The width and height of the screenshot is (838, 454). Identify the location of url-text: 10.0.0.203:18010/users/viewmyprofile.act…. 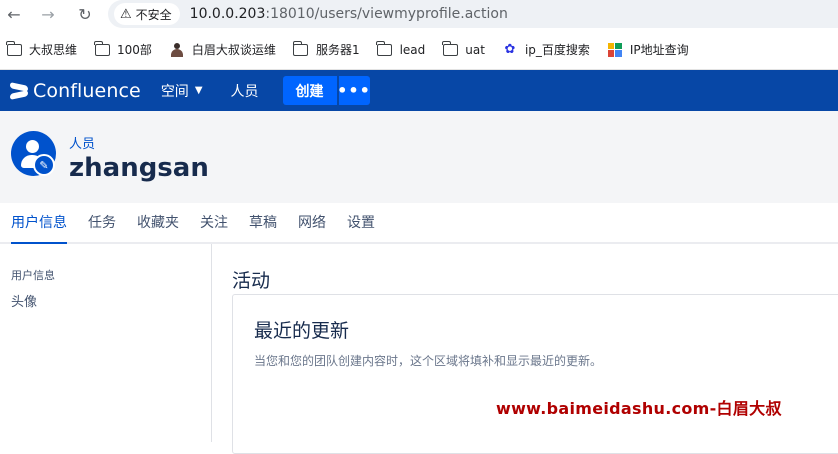
(349, 14).